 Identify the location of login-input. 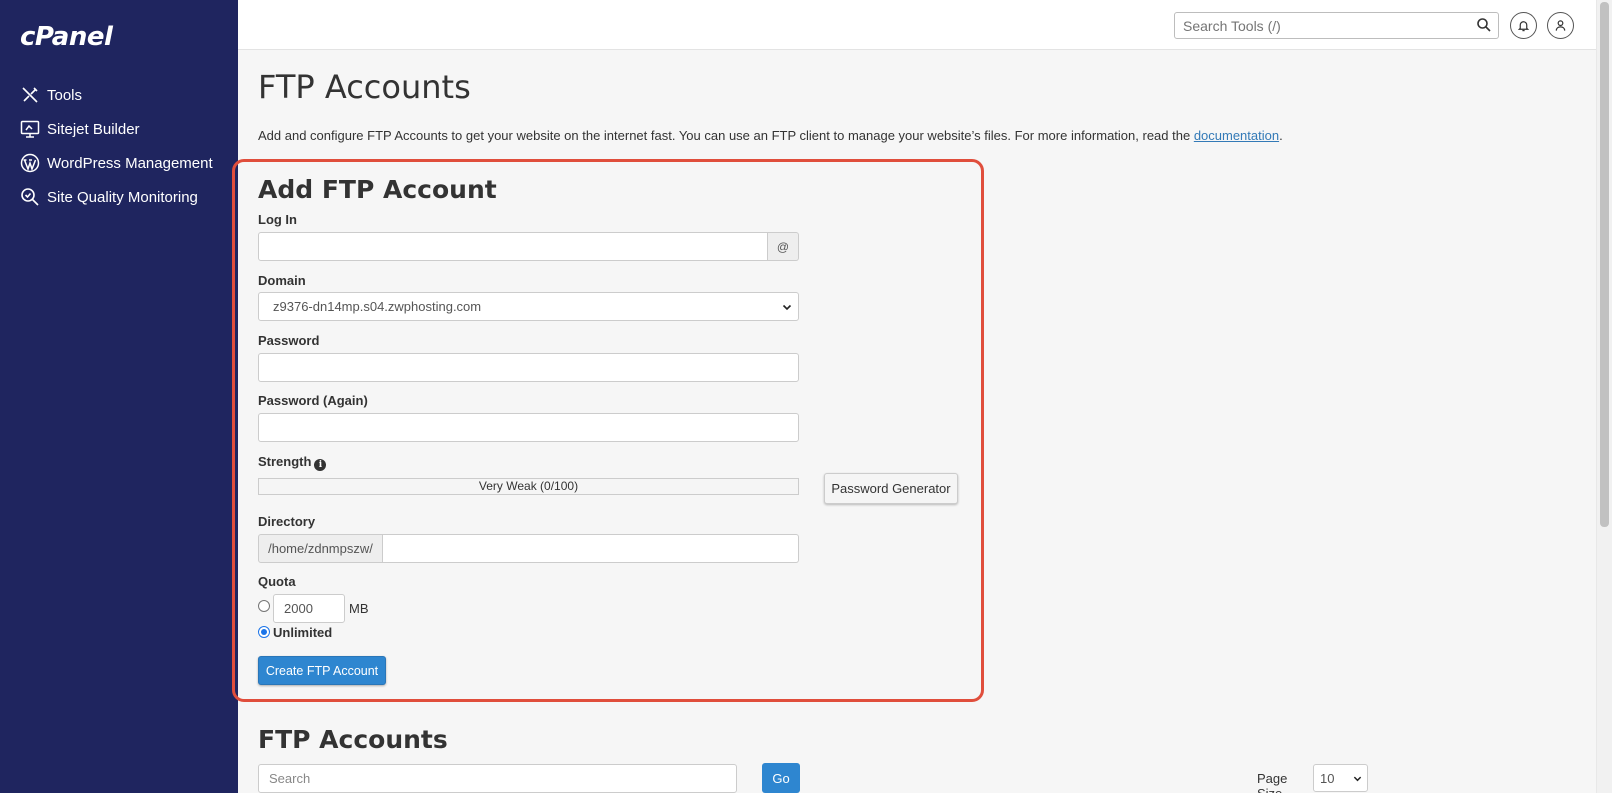
(513, 246).